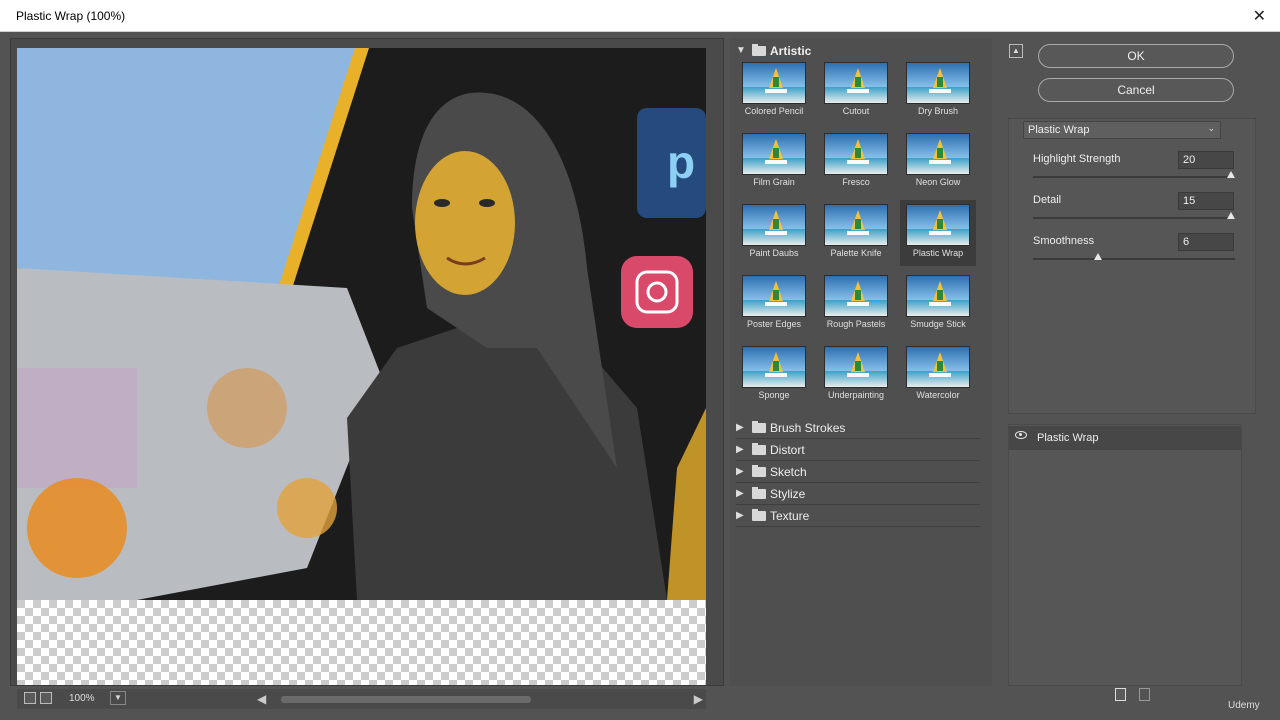 The height and width of the screenshot is (720, 1280). Describe the element at coordinates (1206, 160) in the screenshot. I see `param-value-input: 20` at that location.